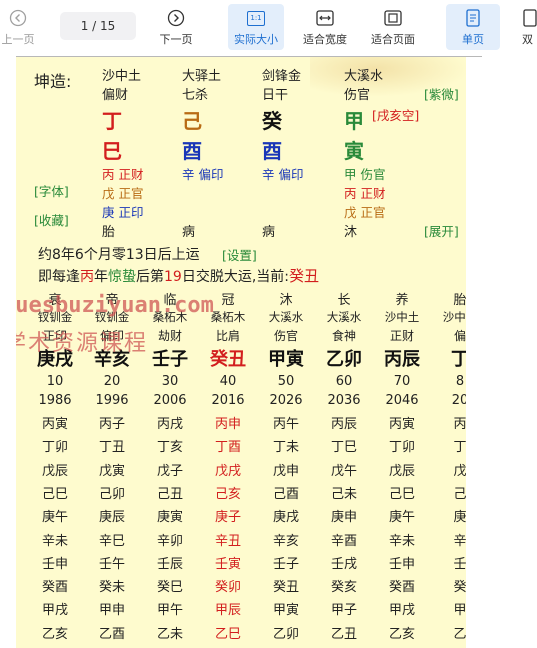 This screenshot has height=648, width=537. I want to click on jiaoyun-line: 即每逢丙年惊蛰后第19日交脱大运,当前:癸丑, so click(178, 275).